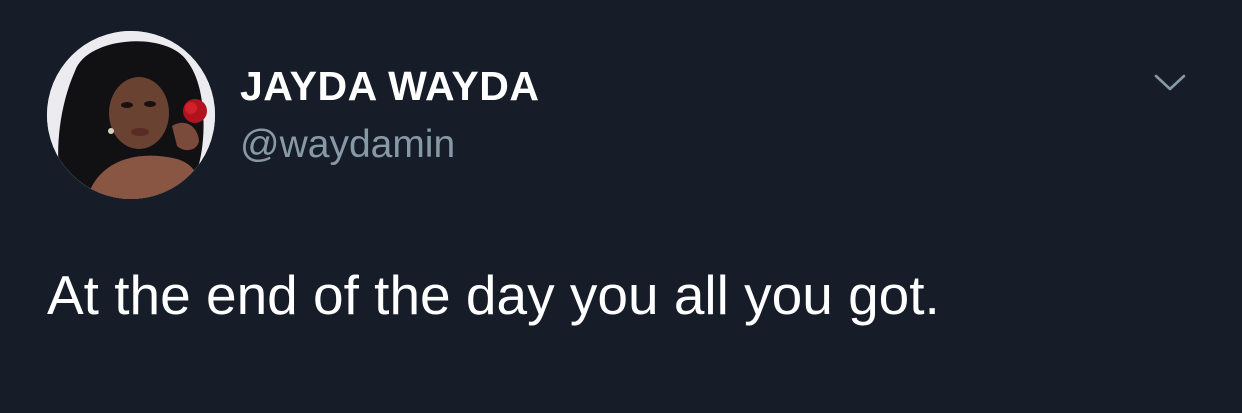 The width and height of the screenshot is (1242, 413). Describe the element at coordinates (1170, 82) in the screenshot. I see `chevron-down-icon` at that location.